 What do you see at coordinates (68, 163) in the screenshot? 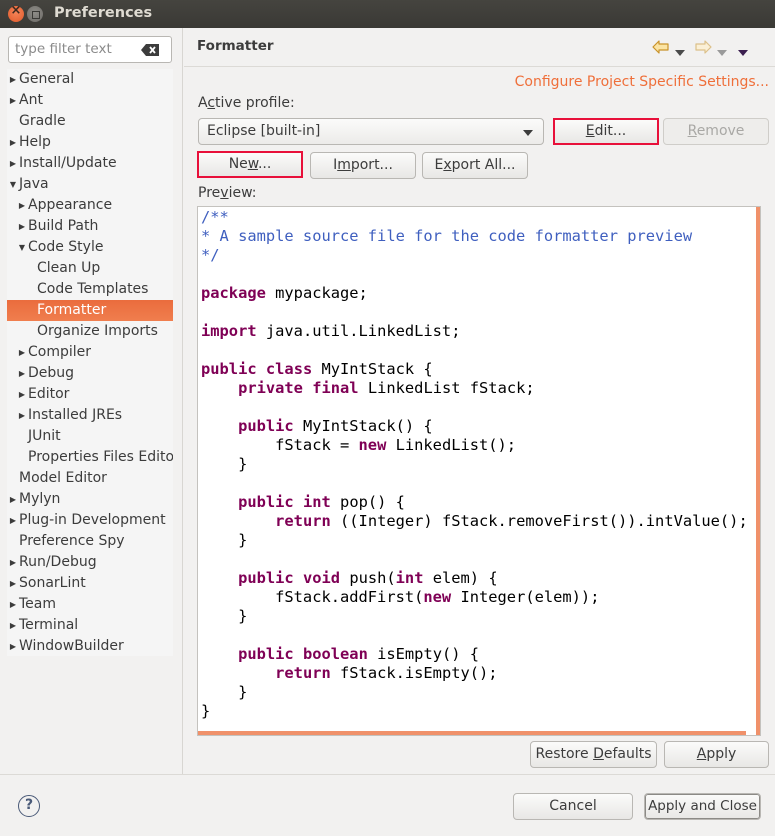
I see `tree-item-label: Install/Update` at bounding box center [68, 163].